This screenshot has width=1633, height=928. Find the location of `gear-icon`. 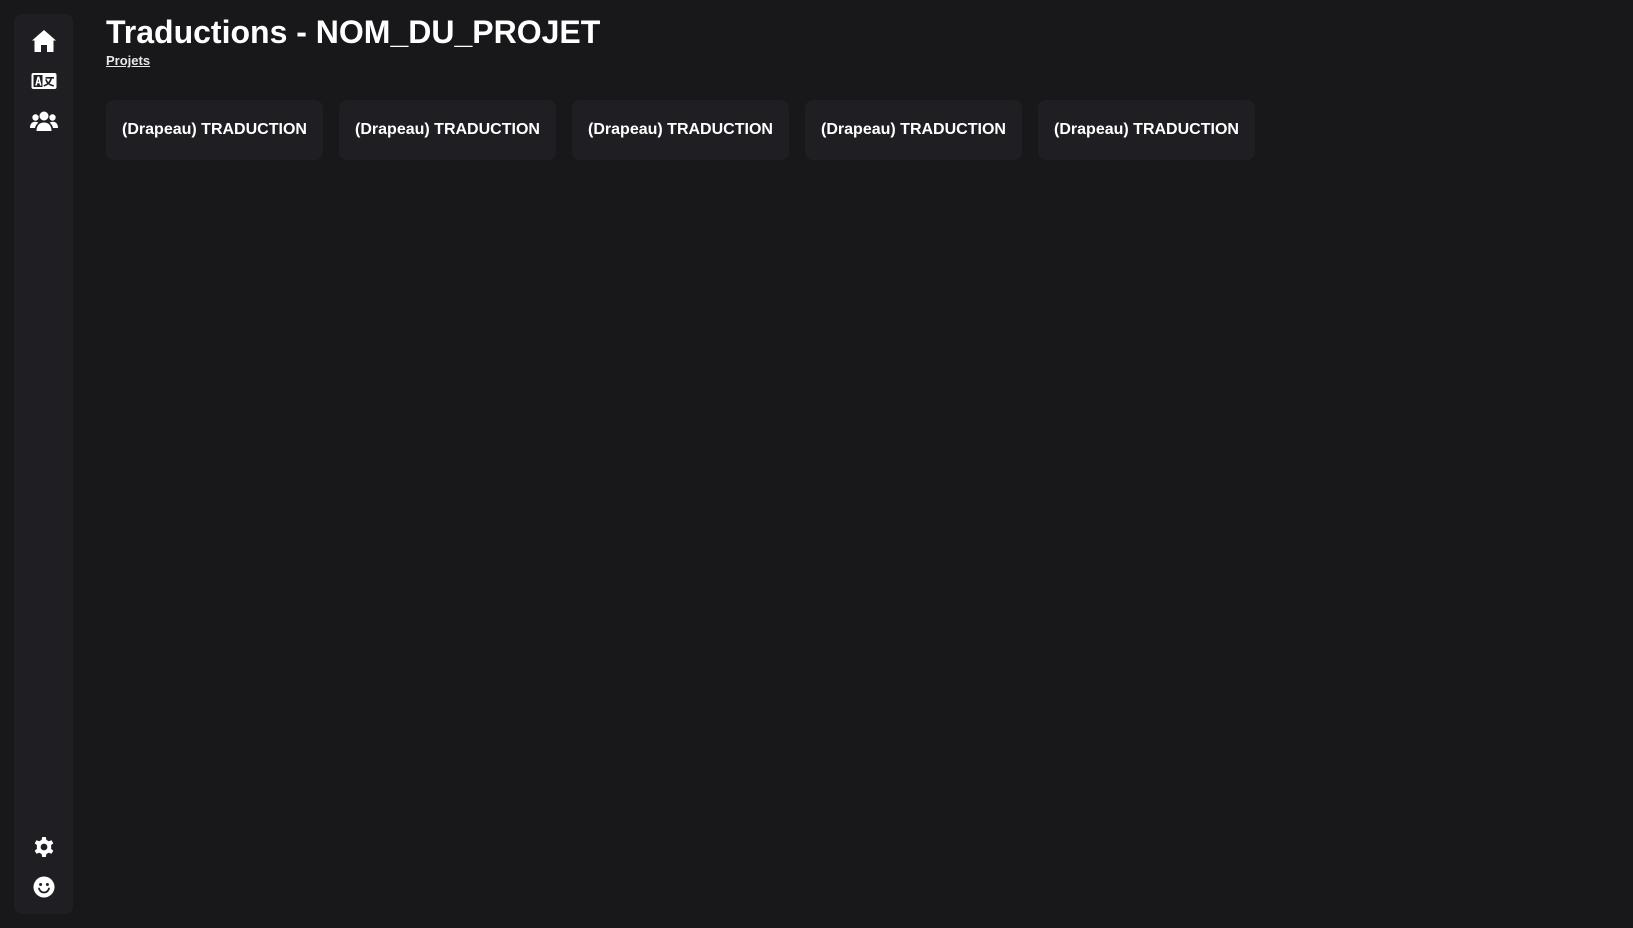

gear-icon is located at coordinates (43, 847).